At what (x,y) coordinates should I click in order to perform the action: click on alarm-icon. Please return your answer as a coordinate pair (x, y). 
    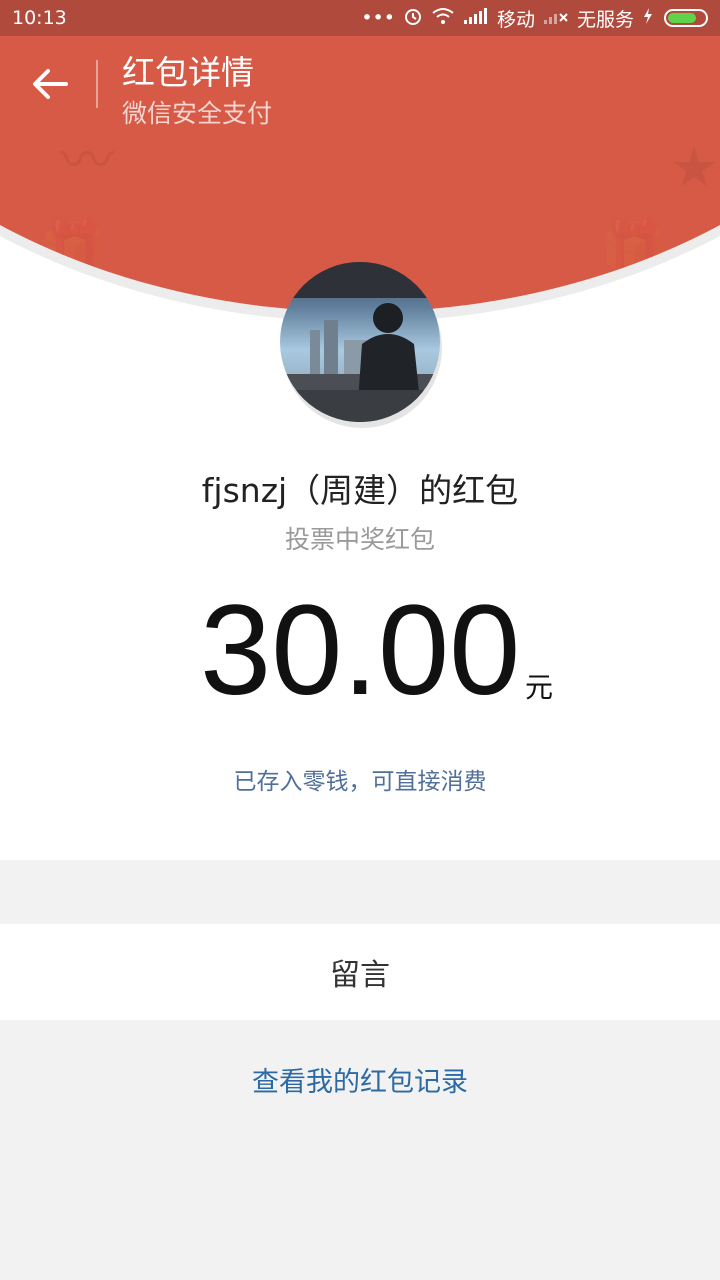
    Looking at the image, I should click on (413, 18).